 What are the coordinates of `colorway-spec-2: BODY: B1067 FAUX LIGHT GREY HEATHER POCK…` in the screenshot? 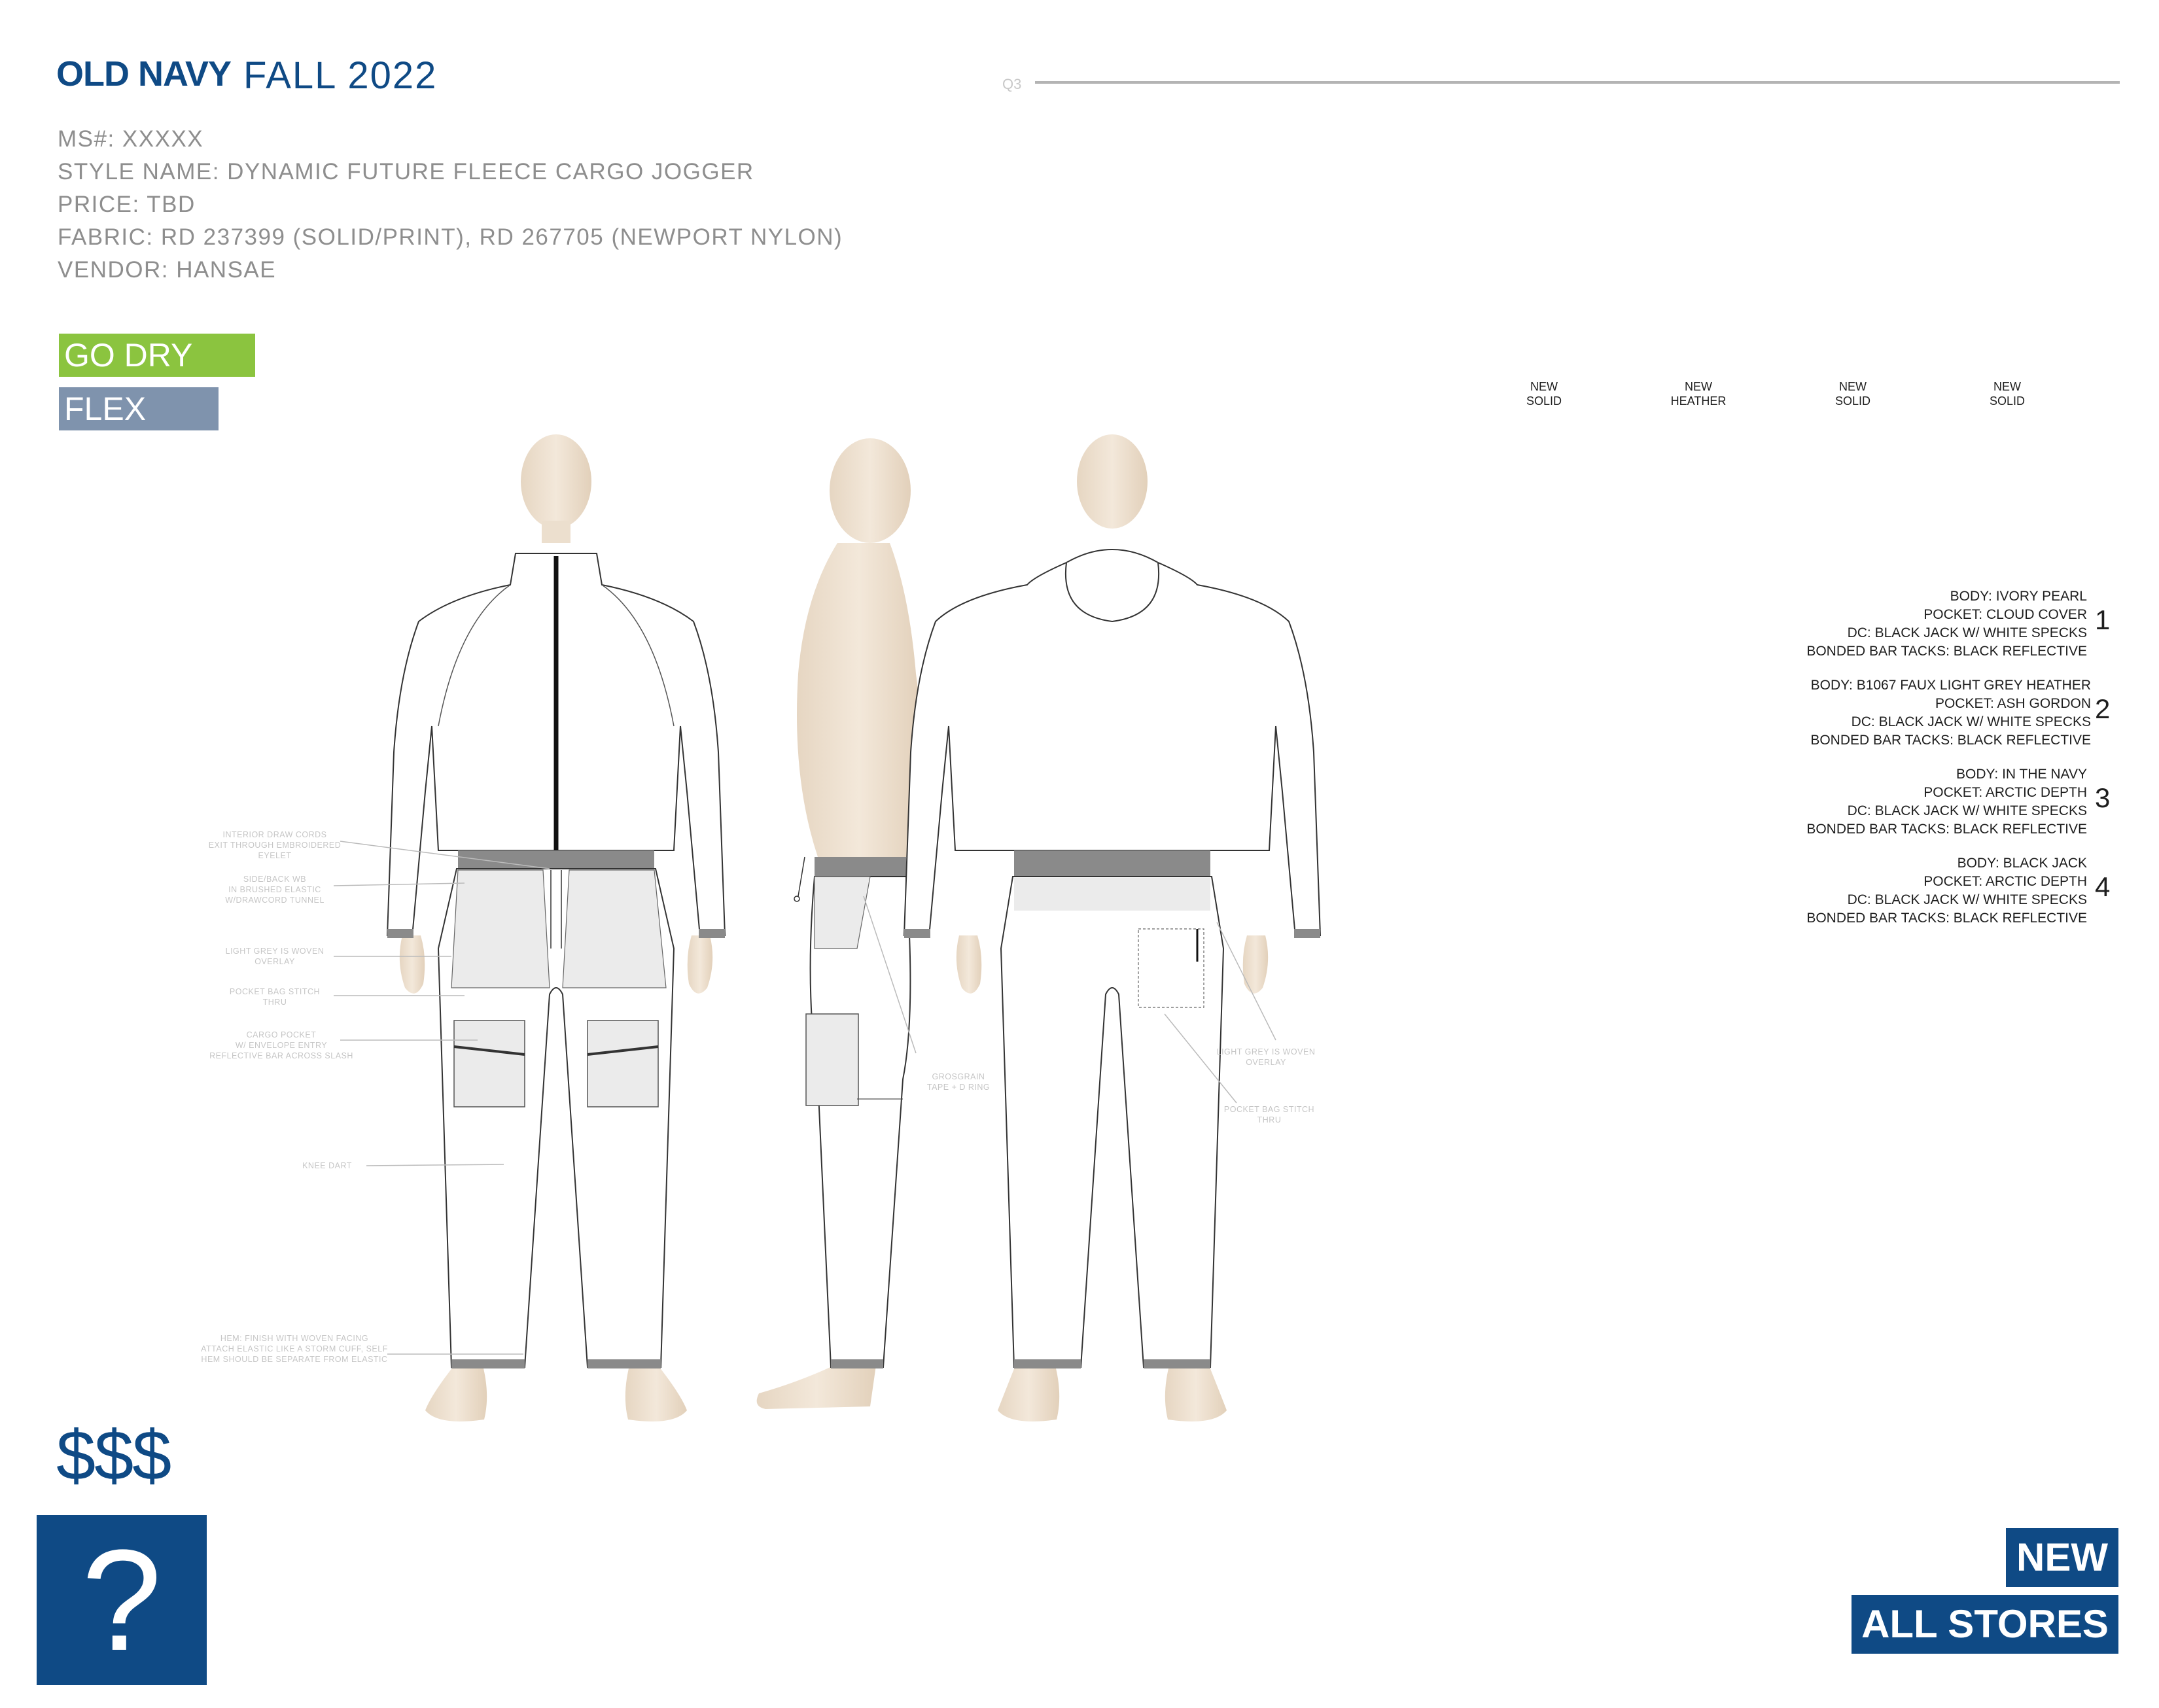 It's located at (1894, 713).